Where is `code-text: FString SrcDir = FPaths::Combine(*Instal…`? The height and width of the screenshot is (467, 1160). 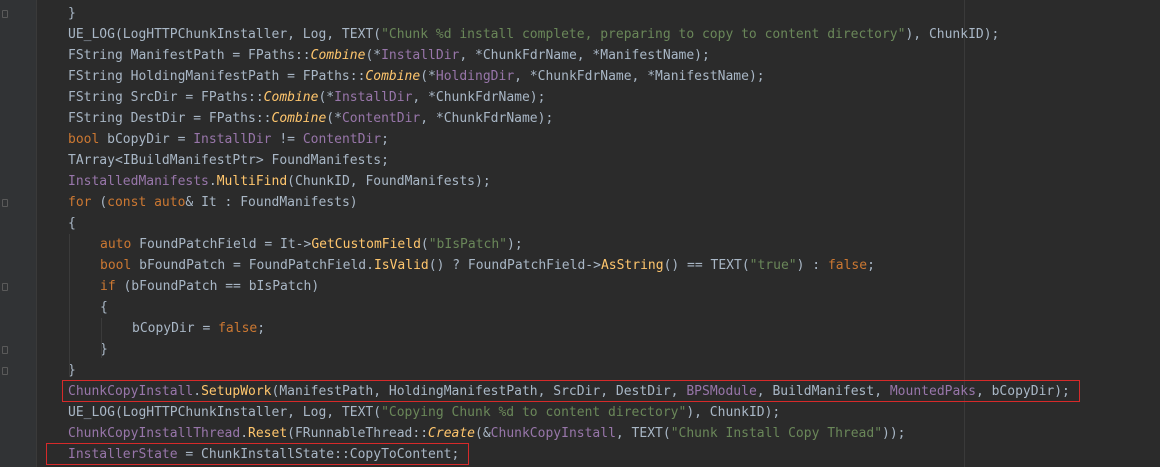 code-text: FString SrcDir = FPaths::Combine(*Instal… is located at coordinates (306, 97).